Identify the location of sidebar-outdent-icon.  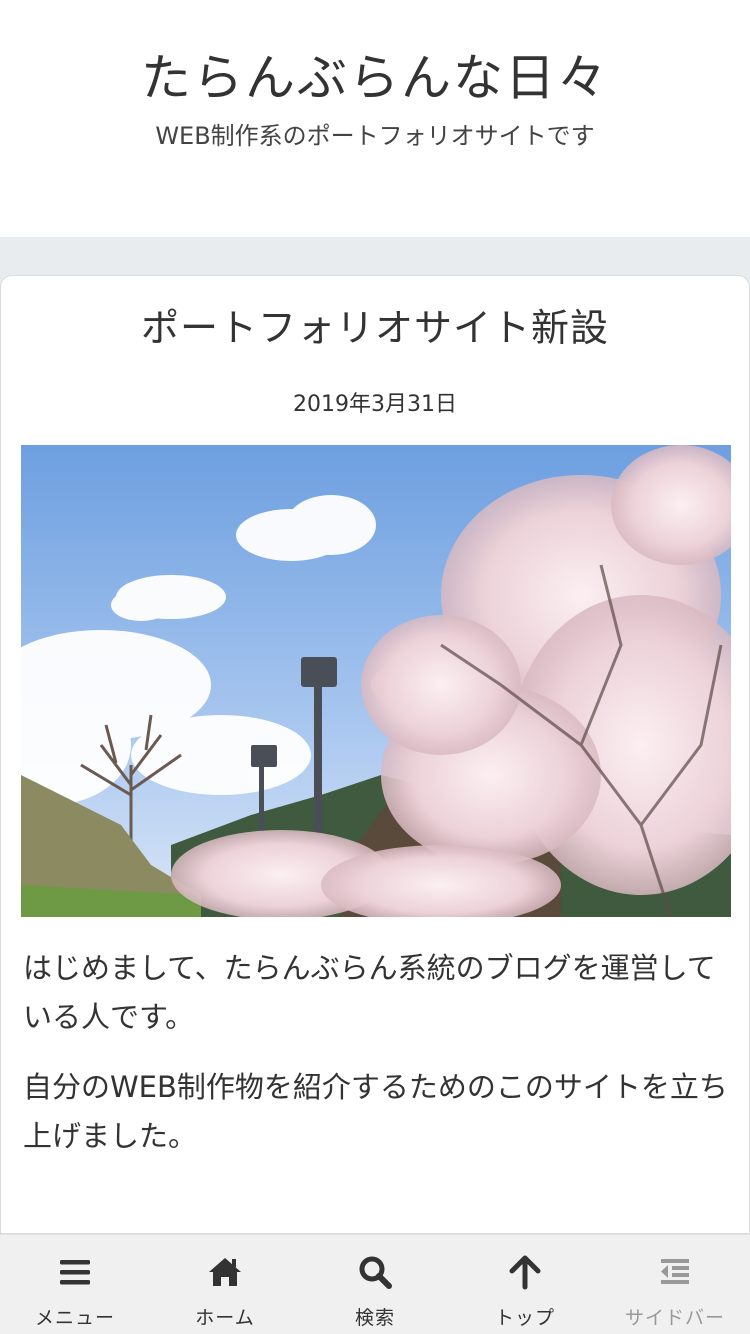
(675, 1271).